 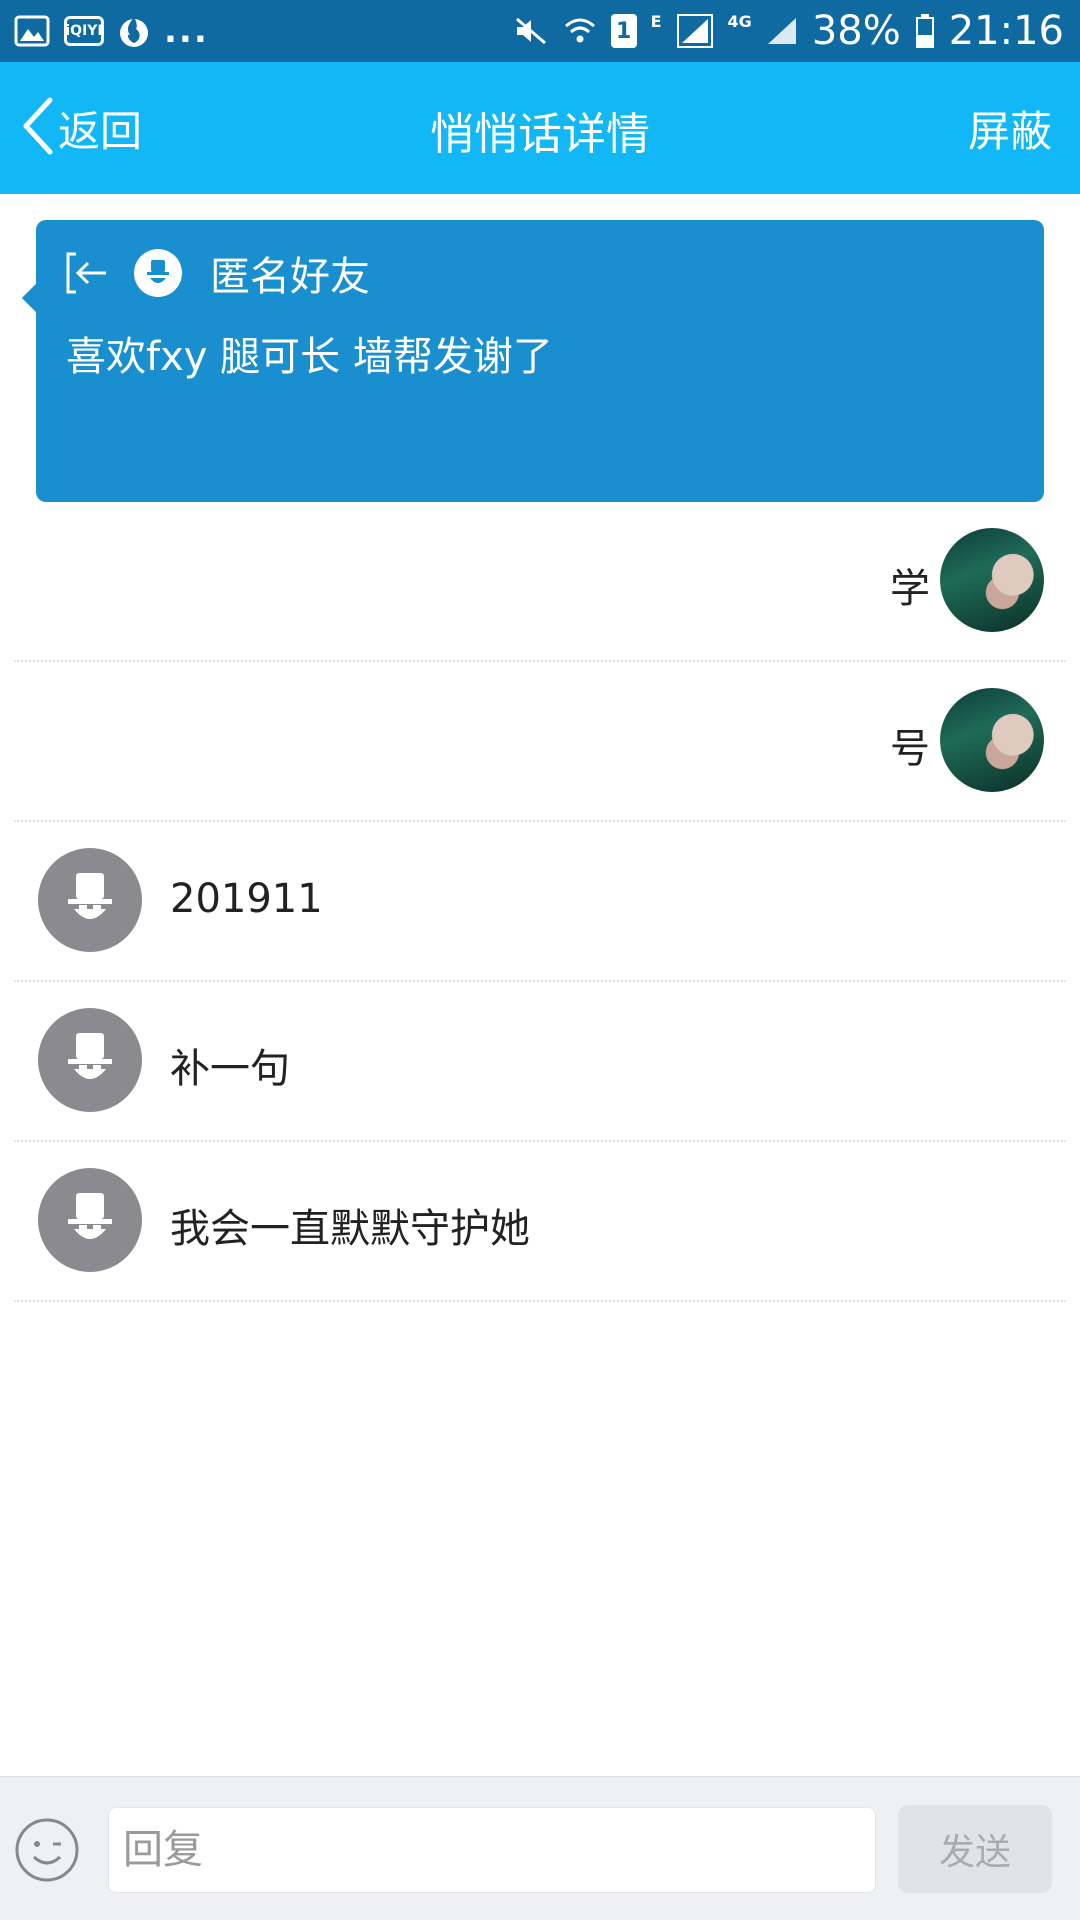 What do you see at coordinates (84, 31) in the screenshot?
I see `iqiyi-icon: iQIYI` at bounding box center [84, 31].